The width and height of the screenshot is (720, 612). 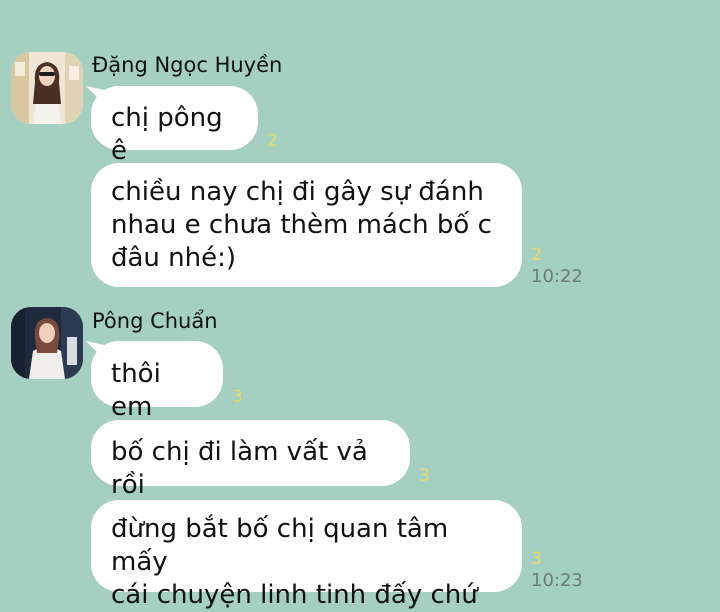 I want to click on sender-name: Pông Chuẩn, so click(x=155, y=321).